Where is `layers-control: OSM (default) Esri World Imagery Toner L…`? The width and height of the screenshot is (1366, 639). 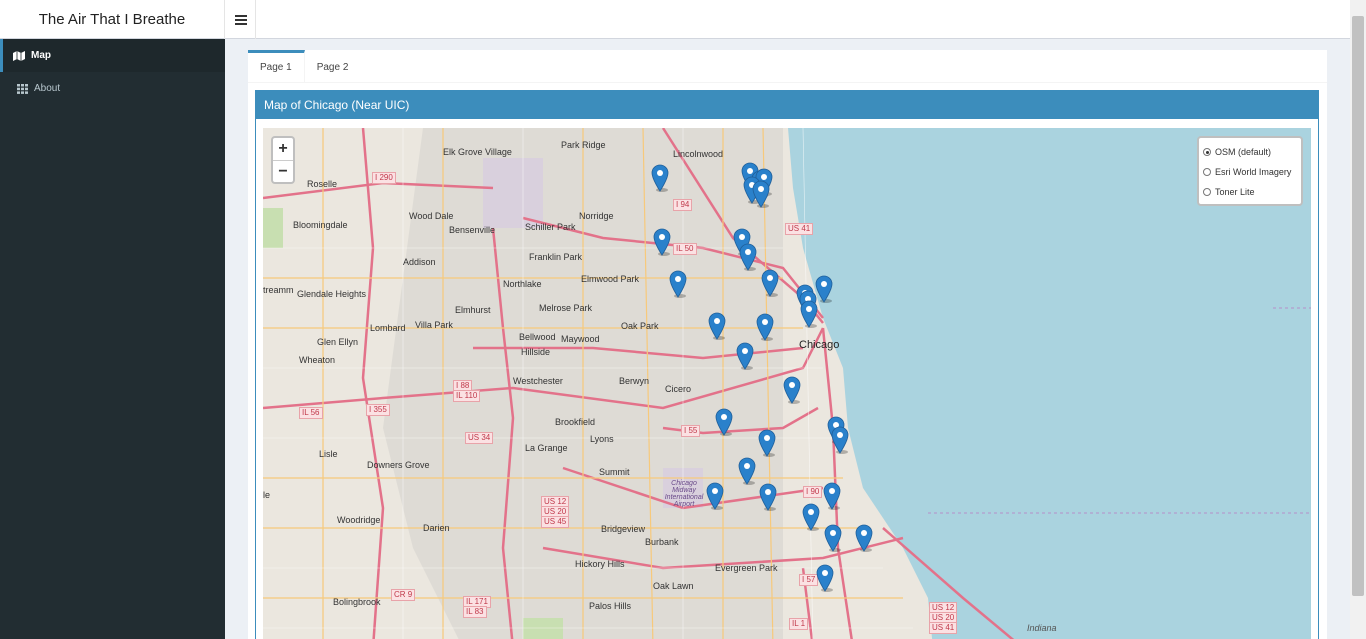
layers-control: OSM (default) Esri World Imagery Toner L… is located at coordinates (1250, 171).